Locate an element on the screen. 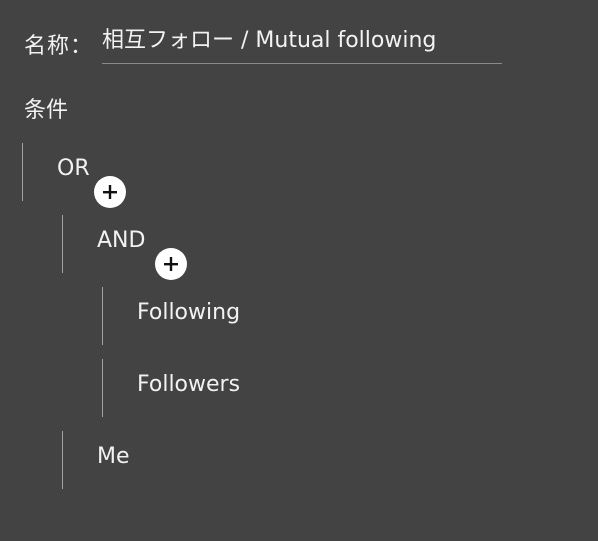 This screenshot has height=541, width=598. rule-name-input is located at coordinates (302, 41).